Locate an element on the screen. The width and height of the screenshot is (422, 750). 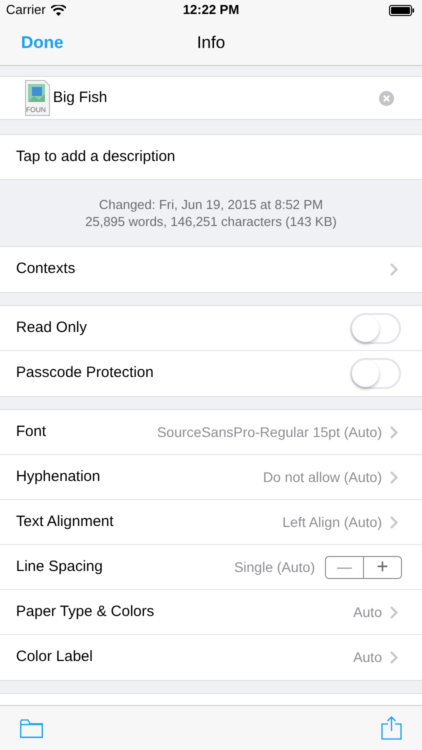
settings-row: Color Label Auto is located at coordinates (211, 657).